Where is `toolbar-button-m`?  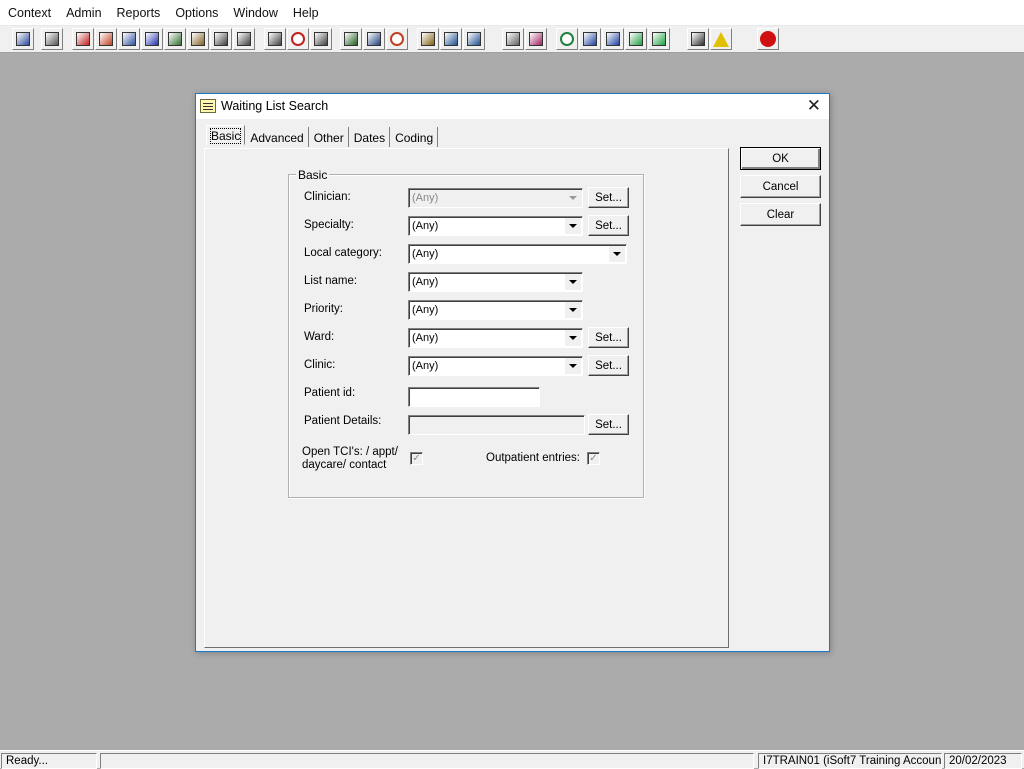 toolbar-button-m is located at coordinates (152, 39).